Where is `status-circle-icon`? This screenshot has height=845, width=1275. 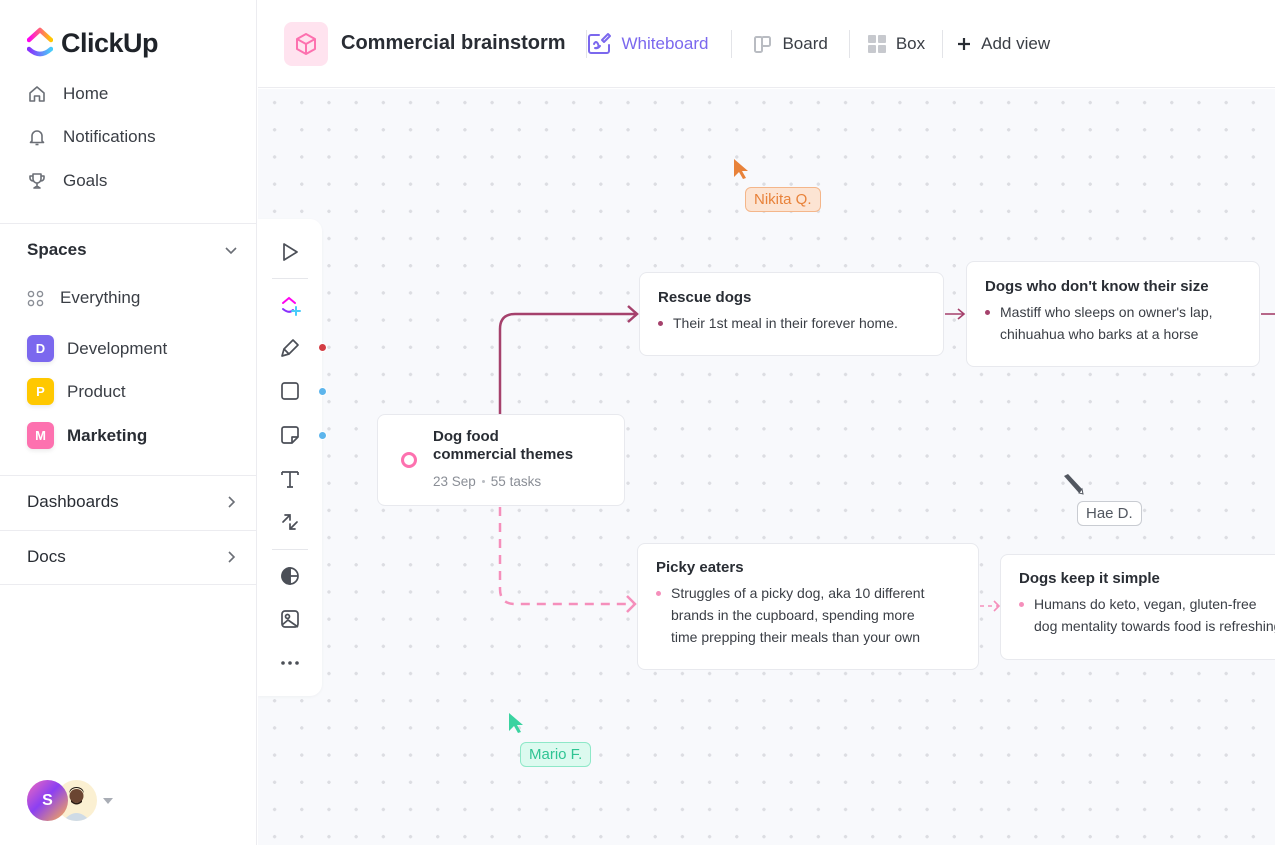 status-circle-icon is located at coordinates (409, 460).